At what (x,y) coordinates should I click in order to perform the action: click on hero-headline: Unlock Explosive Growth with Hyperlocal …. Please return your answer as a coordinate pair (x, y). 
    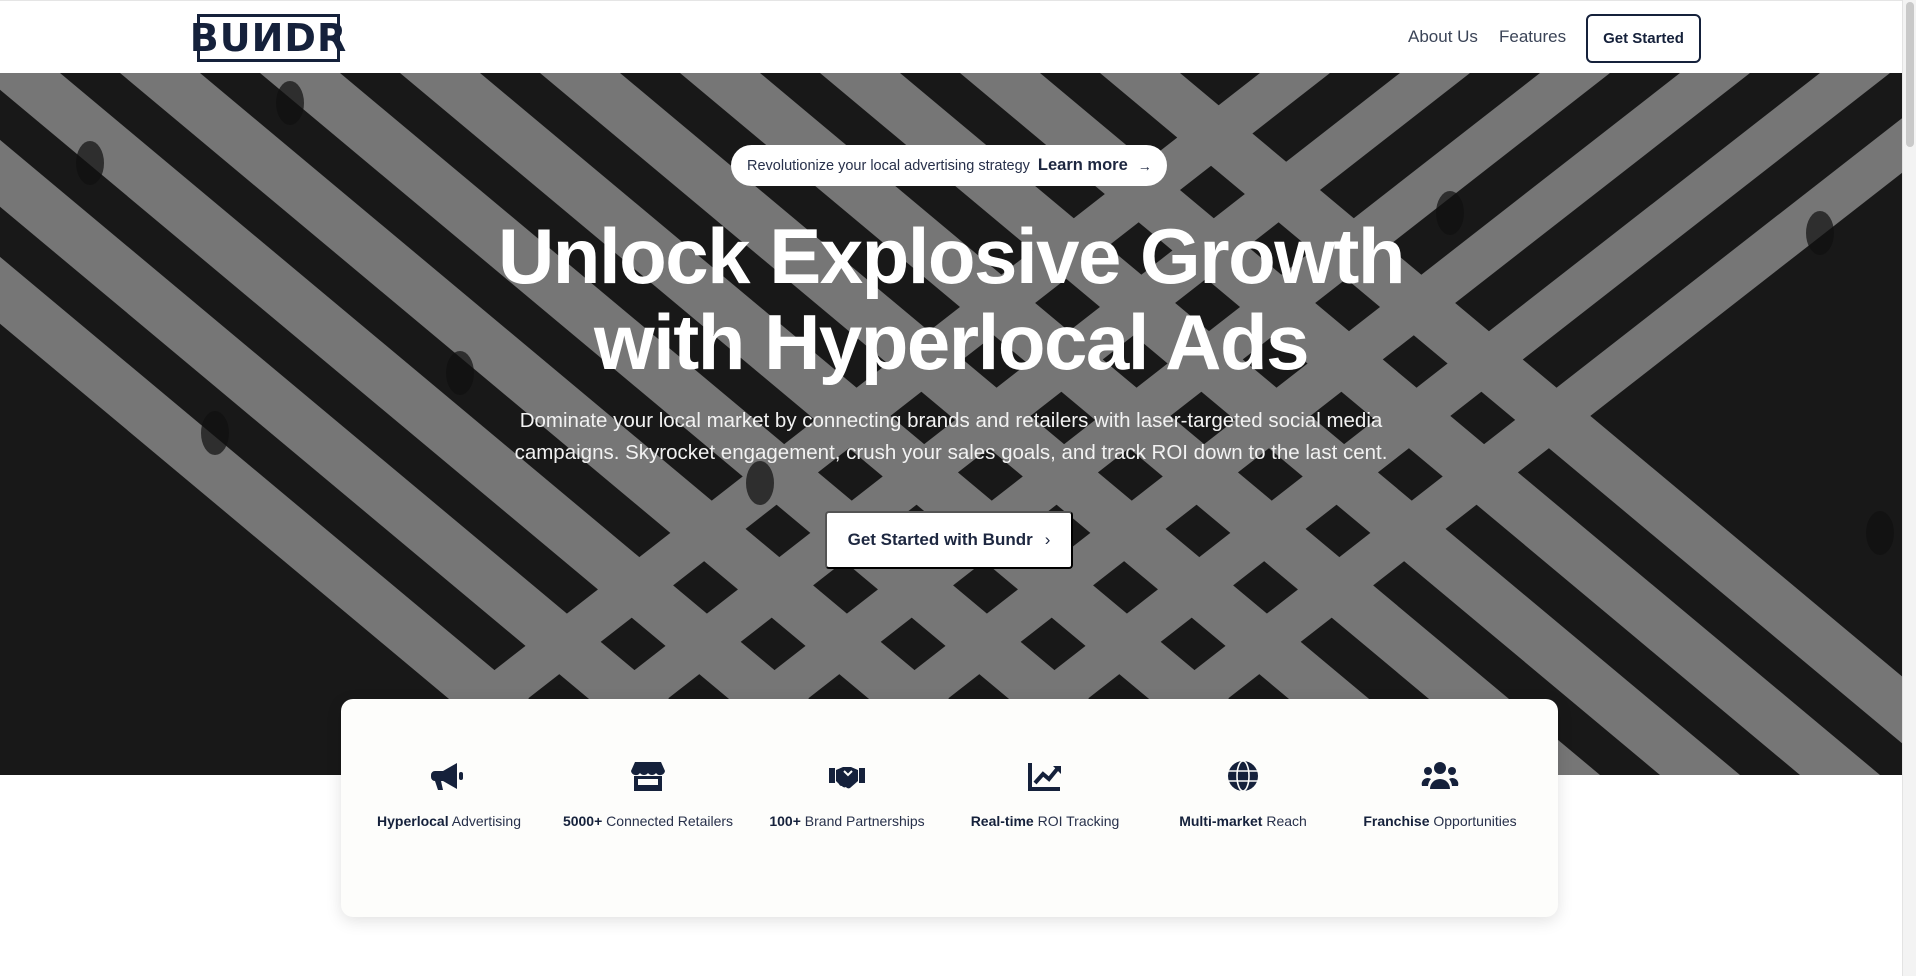
    Looking at the image, I should click on (951, 299).